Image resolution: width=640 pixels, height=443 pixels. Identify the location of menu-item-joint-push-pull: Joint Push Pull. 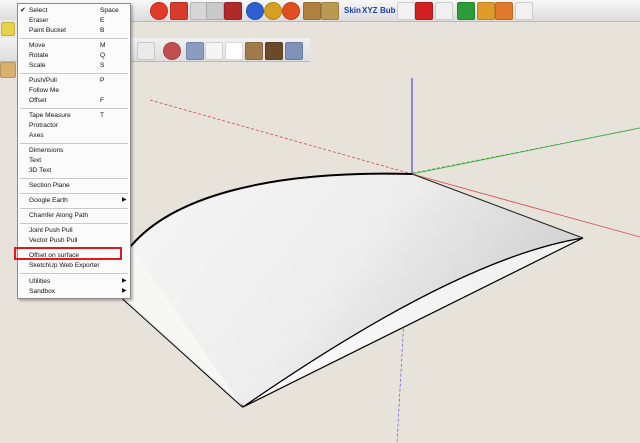
(74, 230).